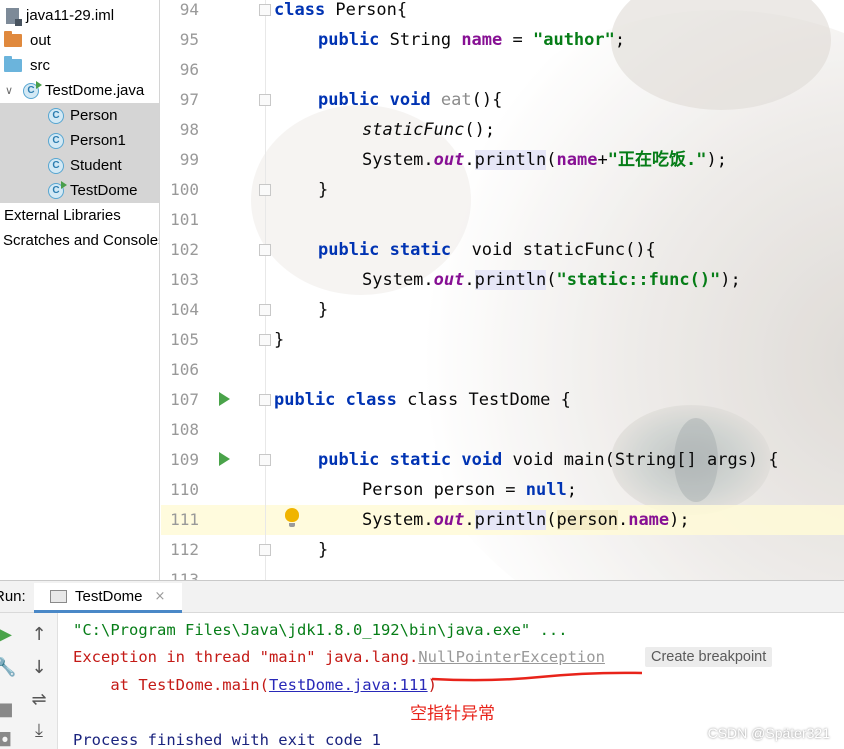 The height and width of the screenshot is (749, 844). I want to click on create-breakpoint-button: Create breakpoint, so click(709, 657).